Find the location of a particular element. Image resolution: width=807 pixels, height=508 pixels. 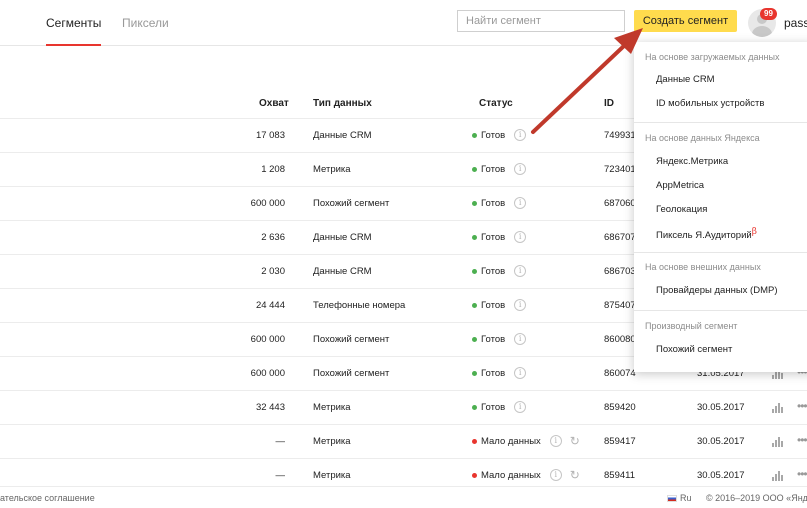

menu-item-dmp: Провайдеры данных (DMP) is located at coordinates (716, 290).